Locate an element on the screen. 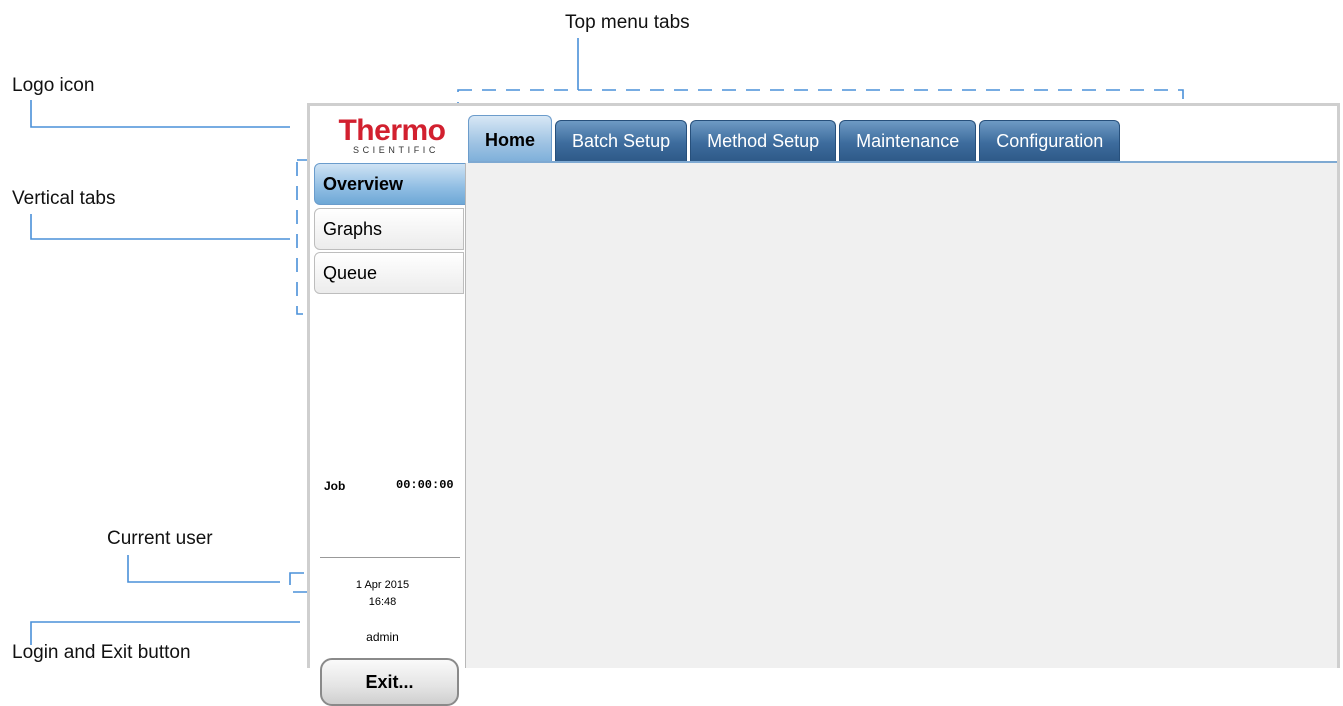  annotation-logo-icon: Logo icon is located at coordinates (53, 85).